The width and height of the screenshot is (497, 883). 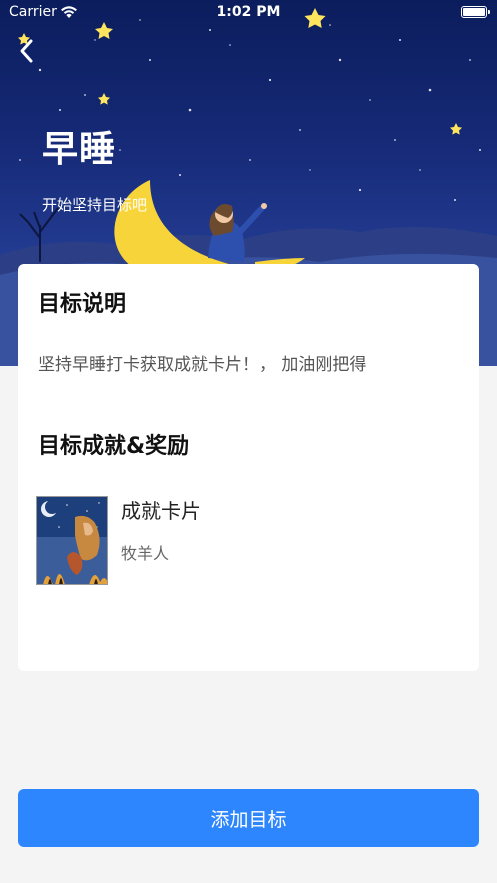 I want to click on reward-name: 成就卡片, so click(x=161, y=511).